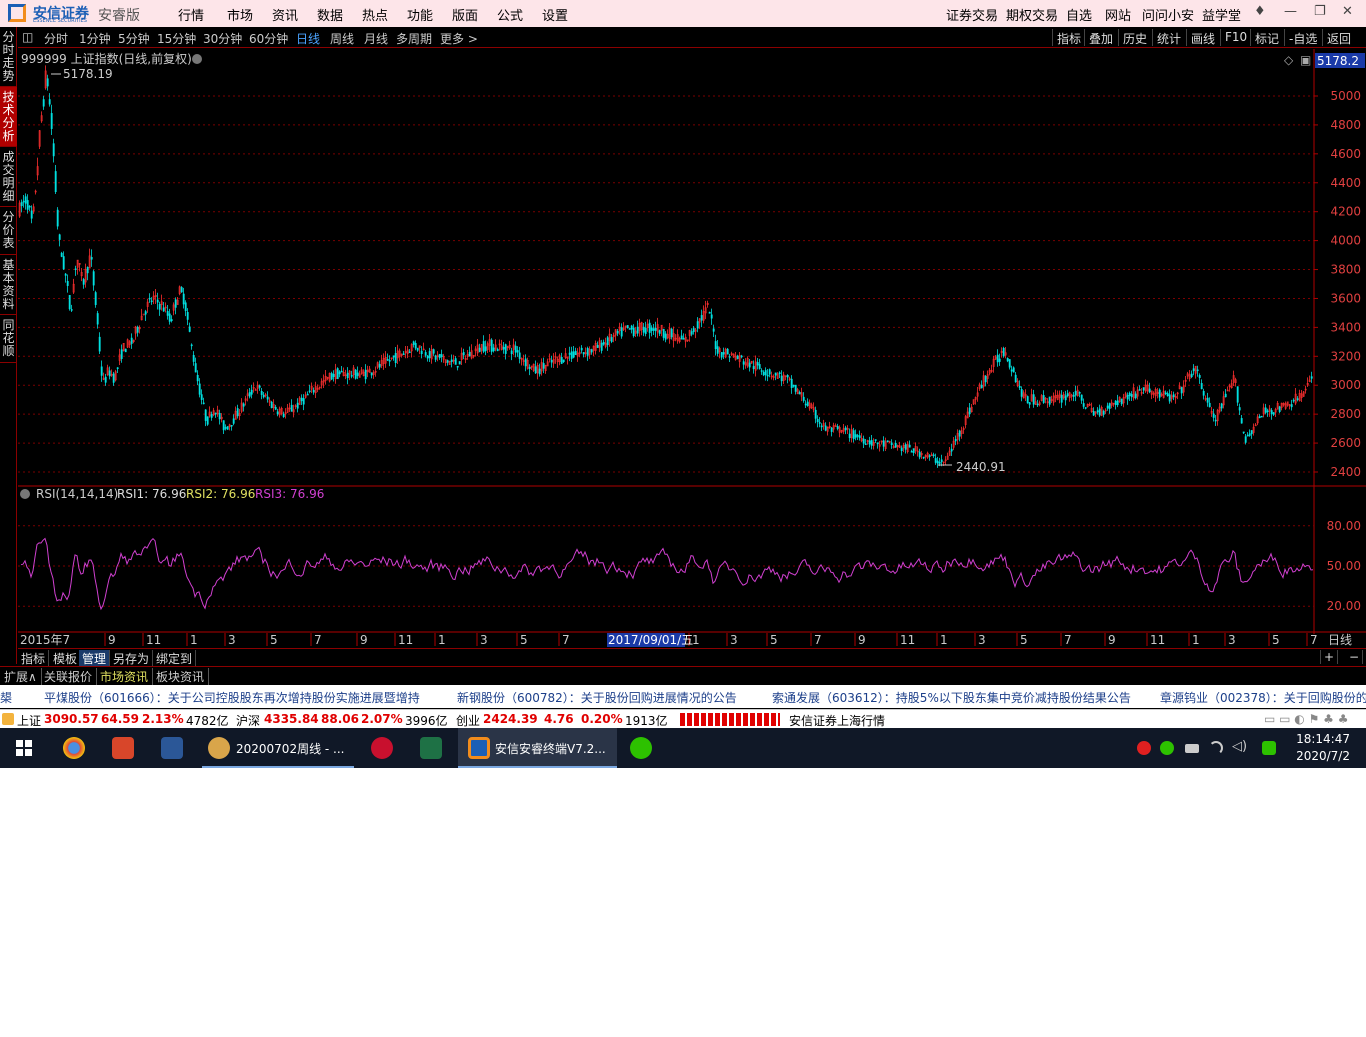  What do you see at coordinates (69, 676) in the screenshot?
I see `tab-related-quotes: 关联报价` at bounding box center [69, 676].